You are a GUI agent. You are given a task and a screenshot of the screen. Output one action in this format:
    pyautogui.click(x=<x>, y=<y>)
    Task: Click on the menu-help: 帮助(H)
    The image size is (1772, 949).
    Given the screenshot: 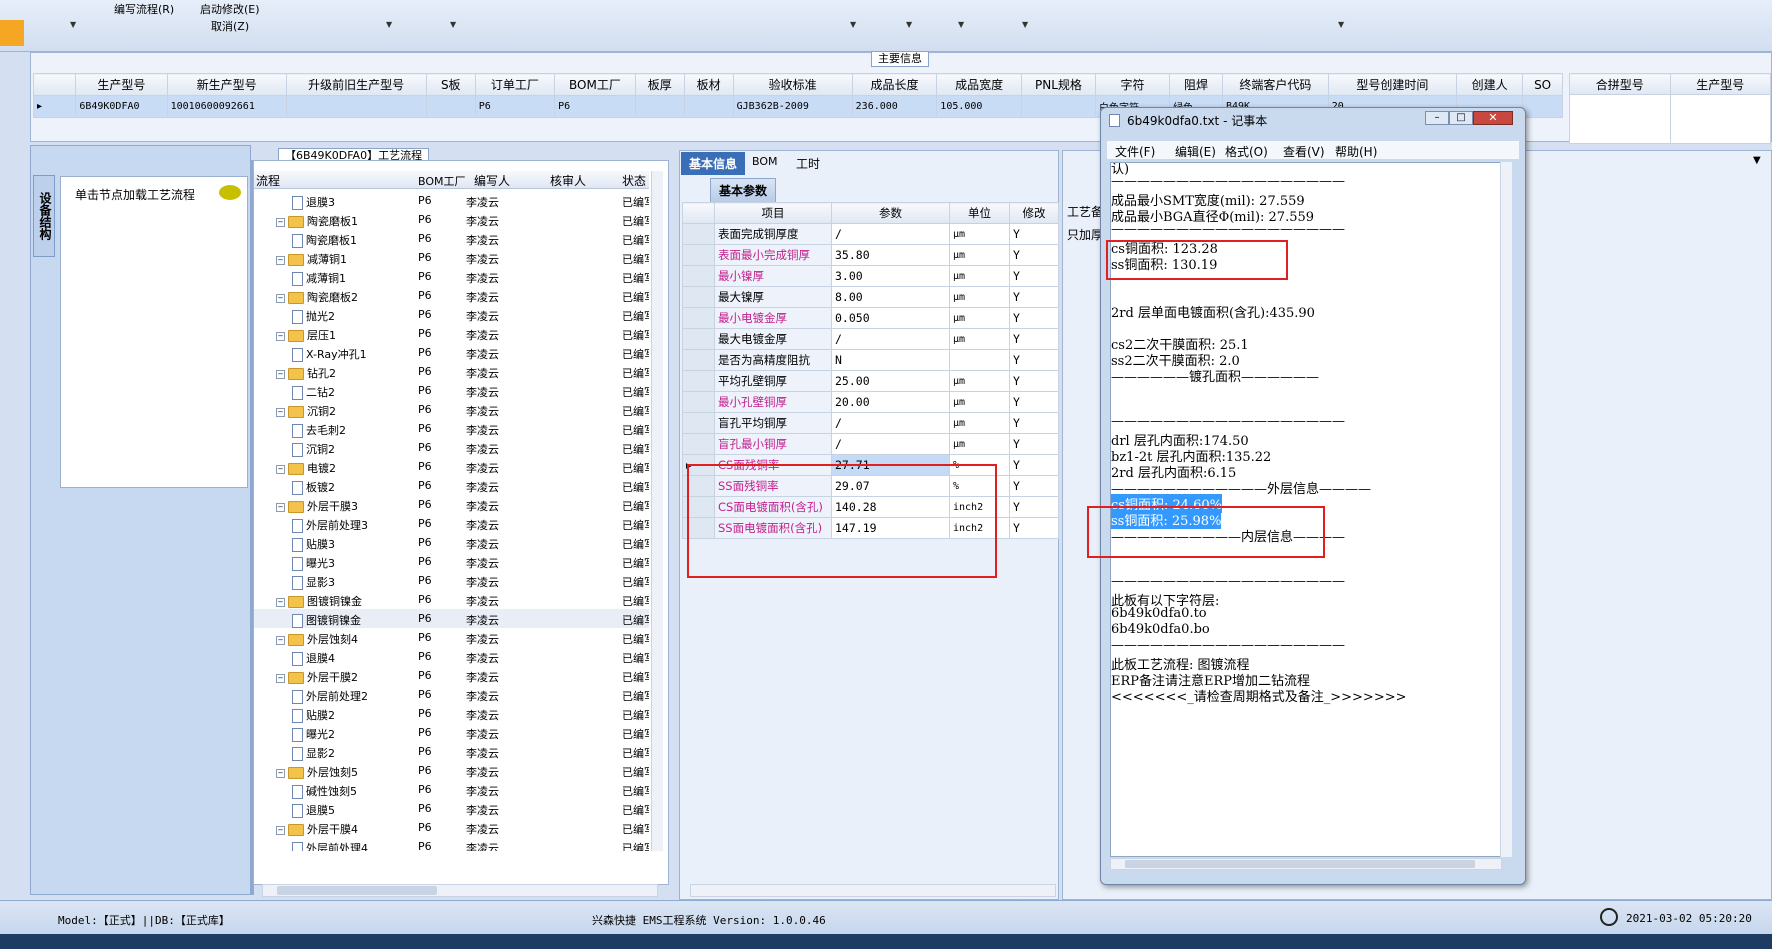 What is the action you would take?
    pyautogui.click(x=1356, y=151)
    